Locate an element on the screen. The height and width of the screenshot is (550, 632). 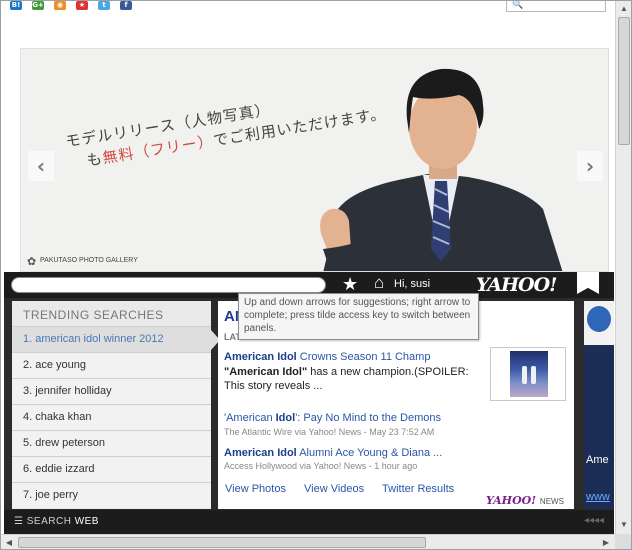
trending-item: 6. eddie izzard is located at coordinates (111, 469).